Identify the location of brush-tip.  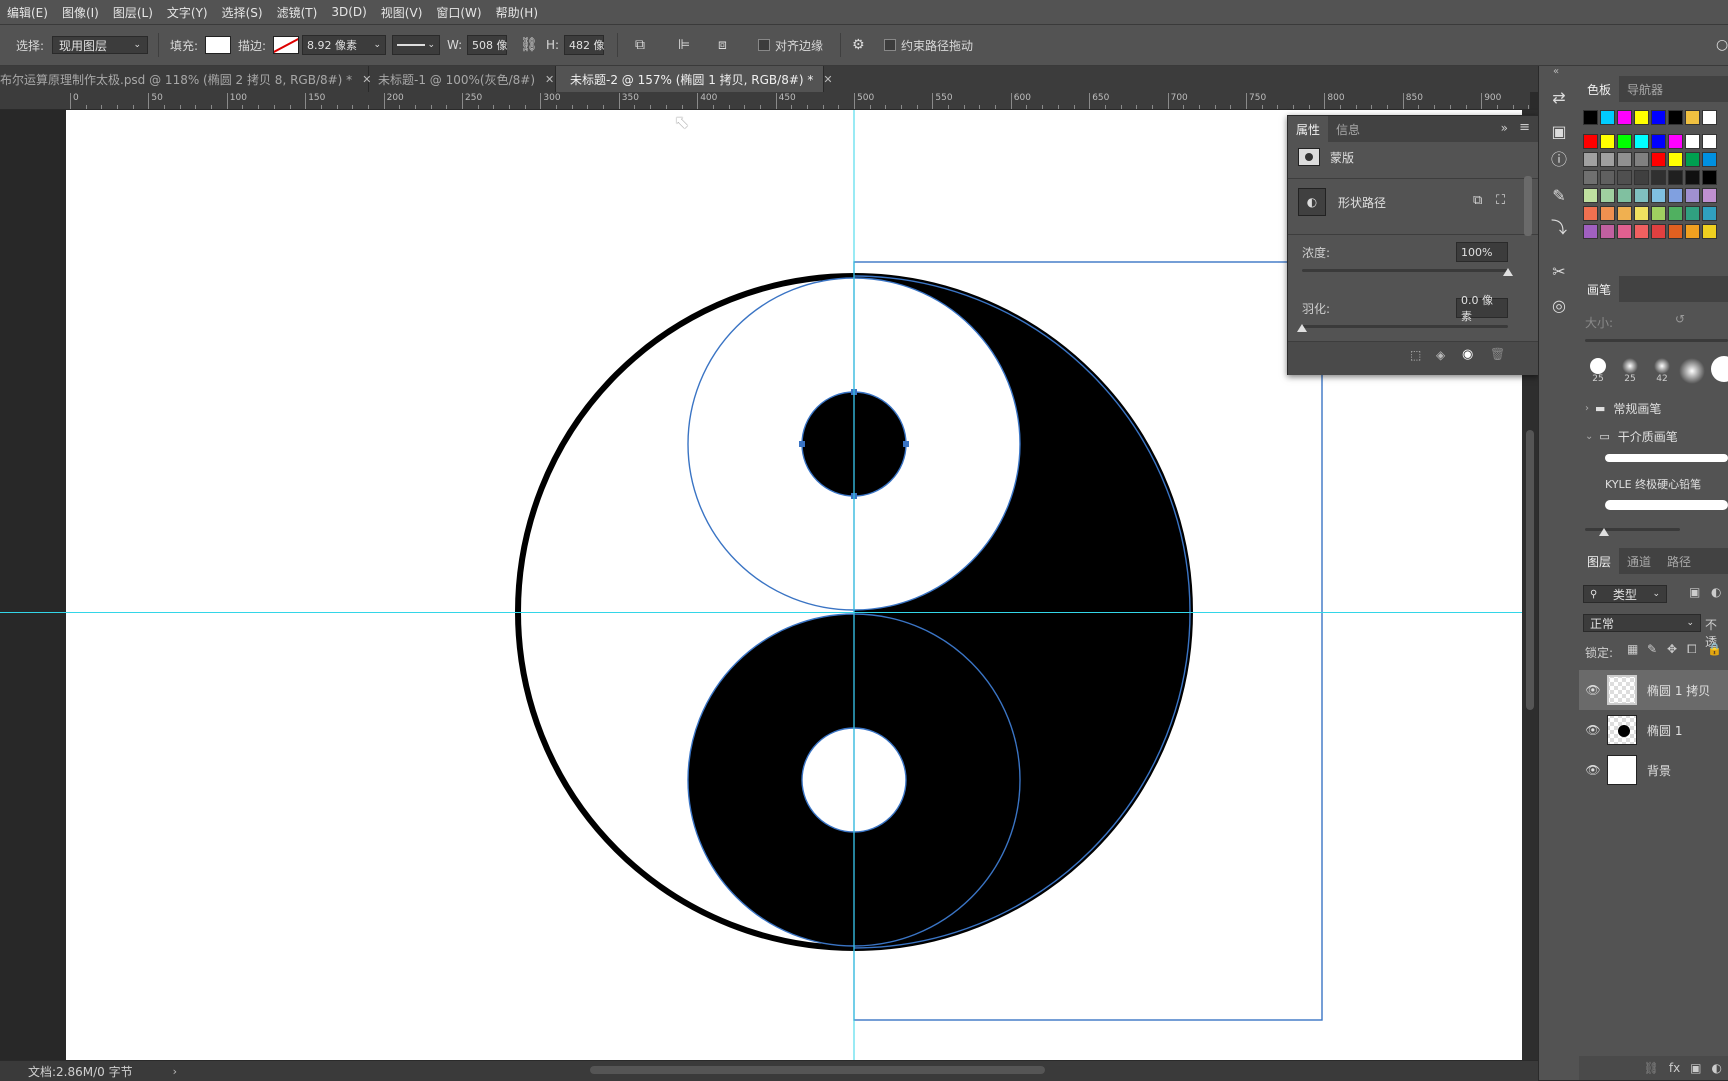
(1692, 376).